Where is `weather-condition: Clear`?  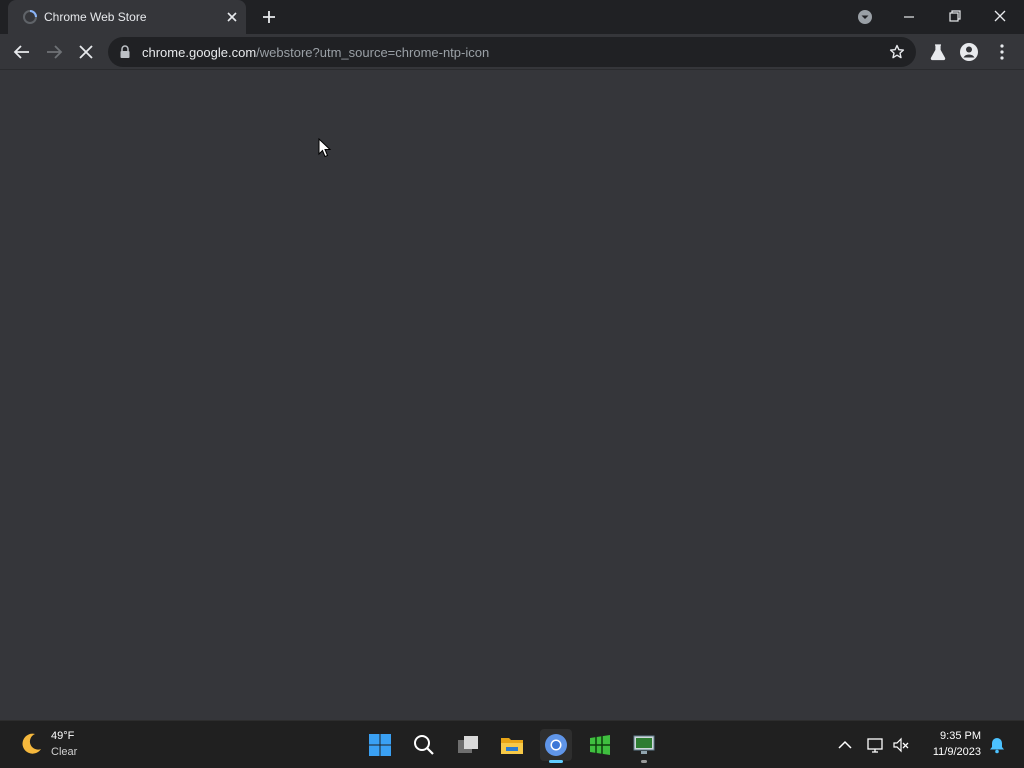 weather-condition: Clear is located at coordinates (64, 752).